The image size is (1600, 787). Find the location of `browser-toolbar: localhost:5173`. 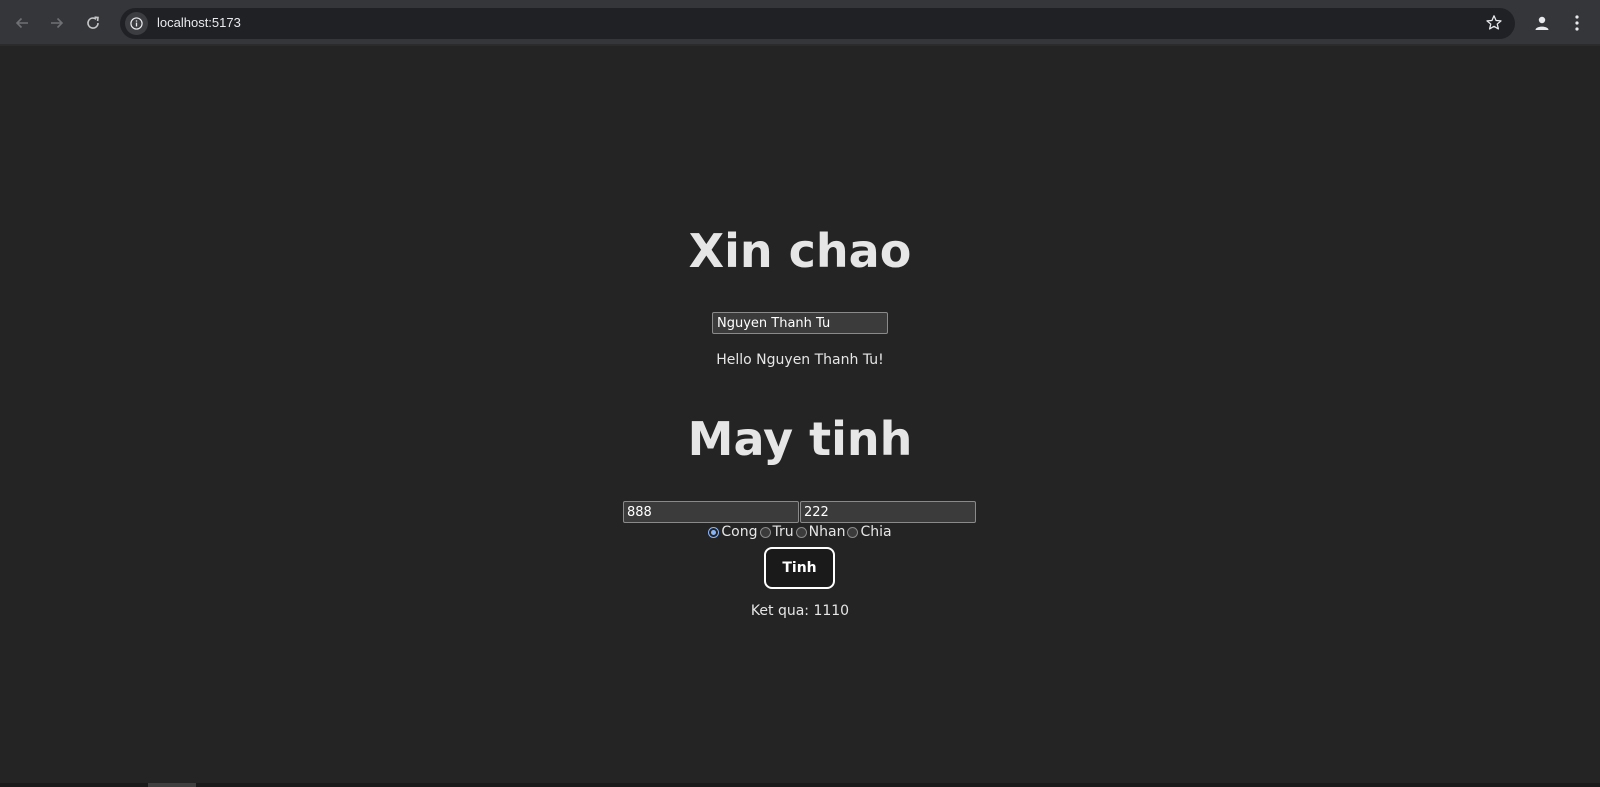

browser-toolbar: localhost:5173 is located at coordinates (800, 23).